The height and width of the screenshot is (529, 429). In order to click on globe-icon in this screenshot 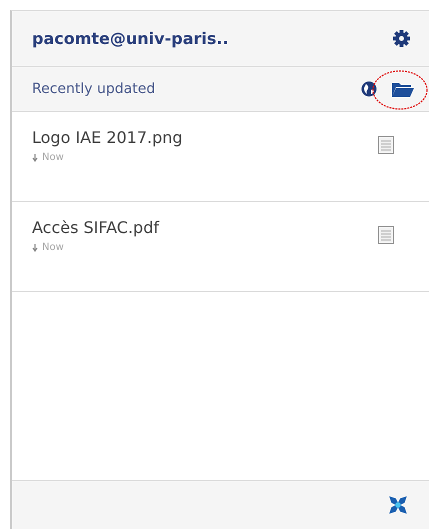, I will do `click(369, 89)`.